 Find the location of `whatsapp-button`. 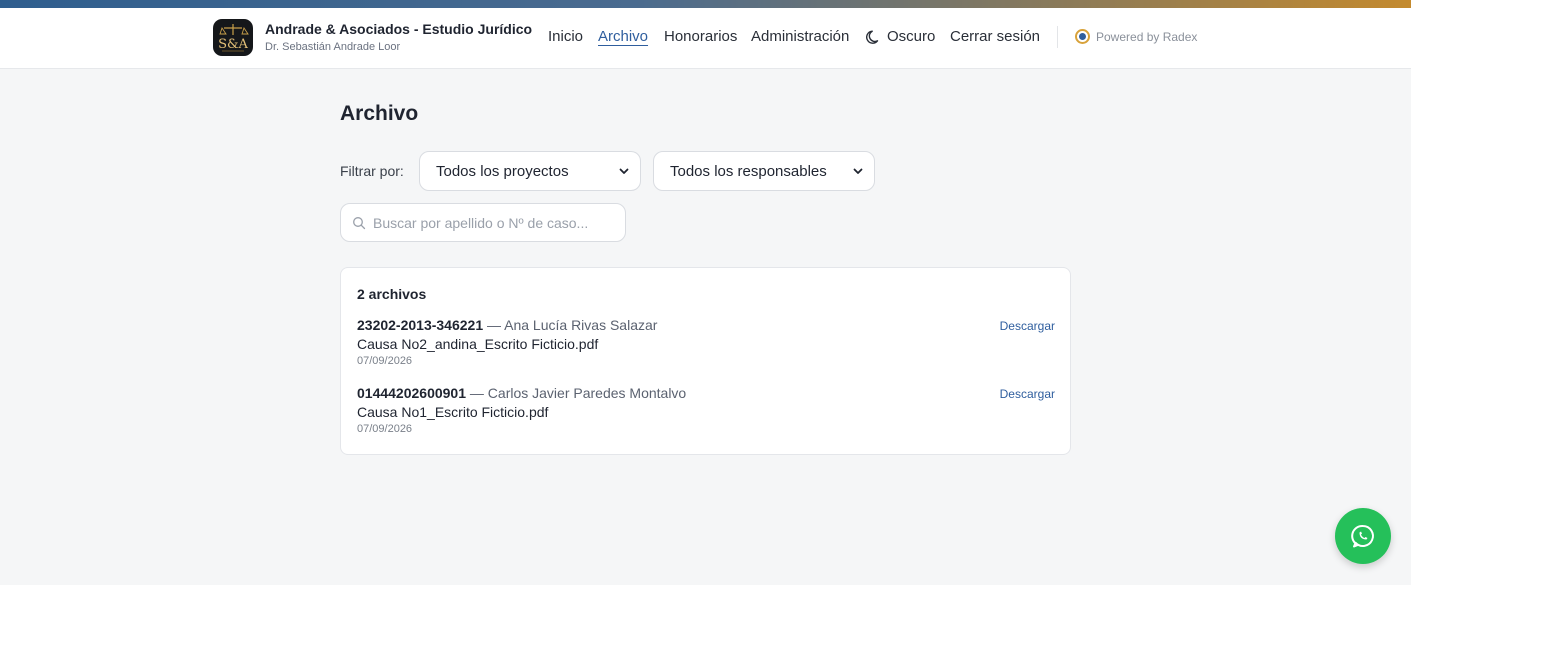

whatsapp-button is located at coordinates (1363, 536).